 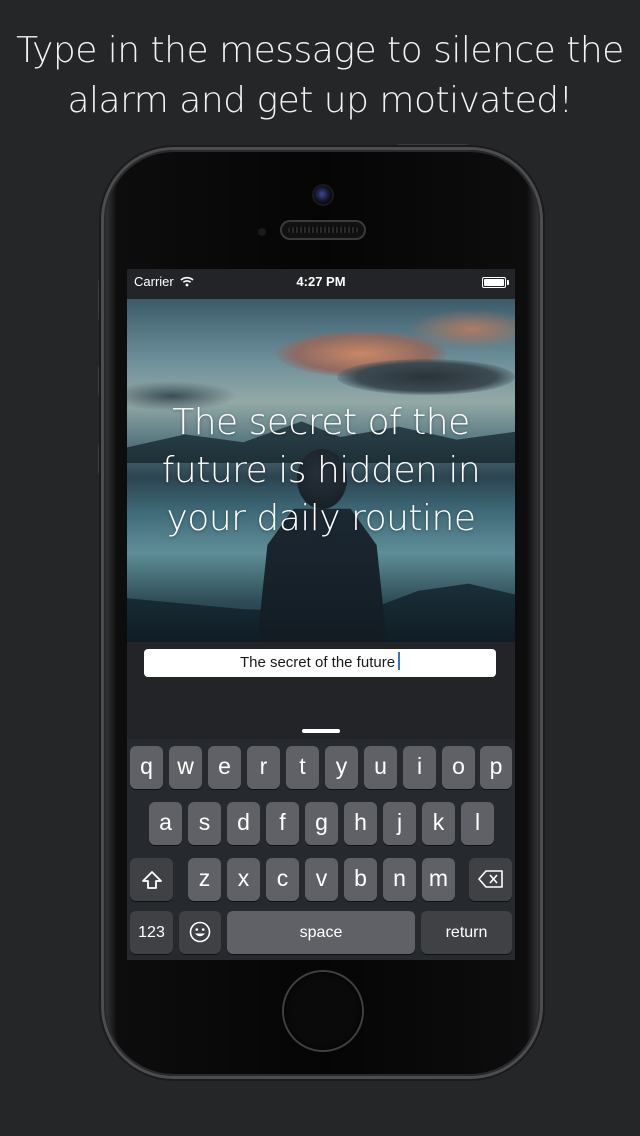 What do you see at coordinates (496, 767) in the screenshot?
I see `key-p: p` at bounding box center [496, 767].